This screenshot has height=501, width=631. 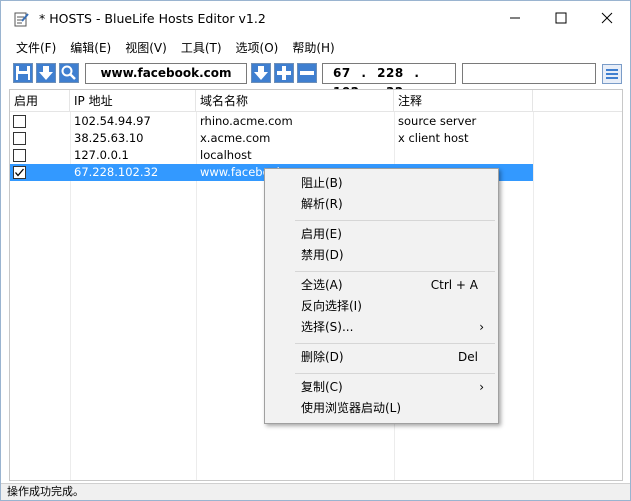 What do you see at coordinates (109, 138) in the screenshot?
I see `ip-cell: 38.25.63.10` at bounding box center [109, 138].